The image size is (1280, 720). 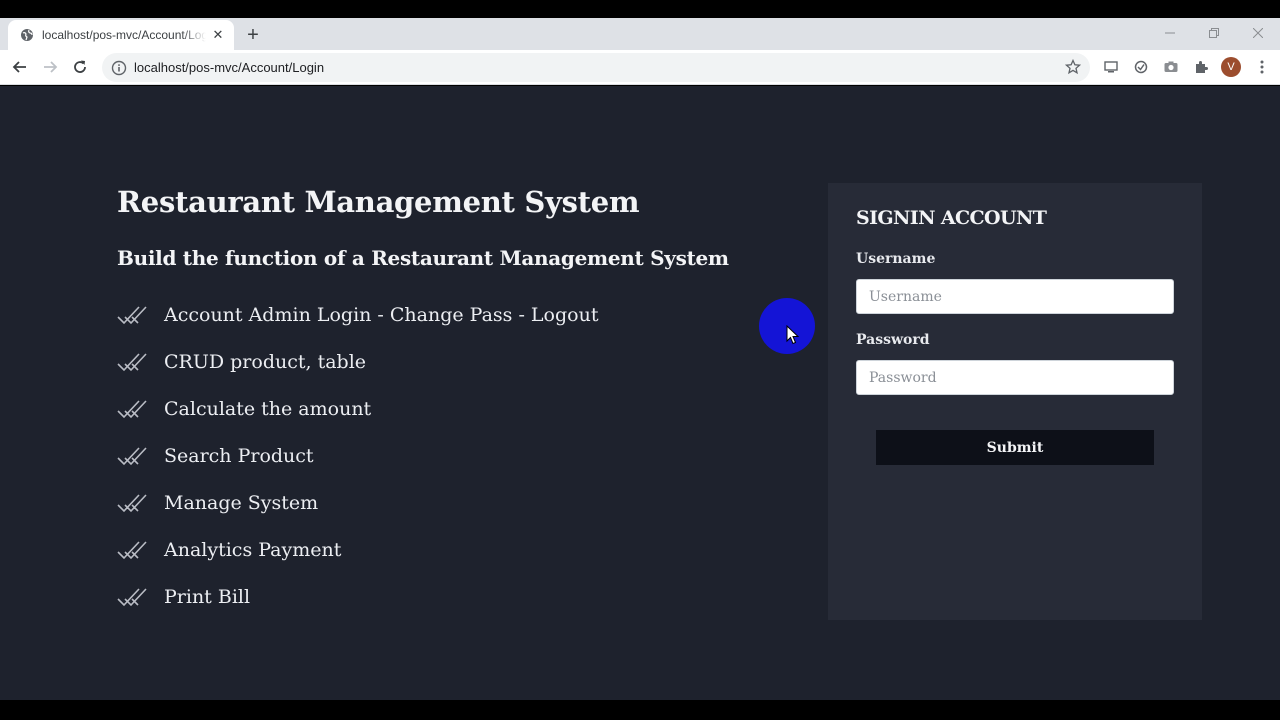 I want to click on cast-icon, so click(x=1111, y=67).